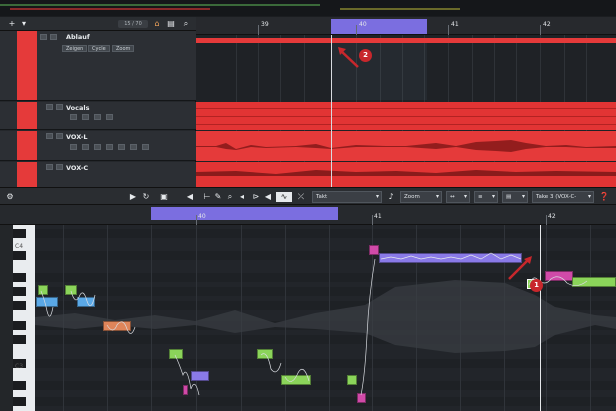 This screenshot has height=411, width=616. What do you see at coordinates (171, 24) in the screenshot?
I see `list-icon: ▤` at bounding box center [171, 24].